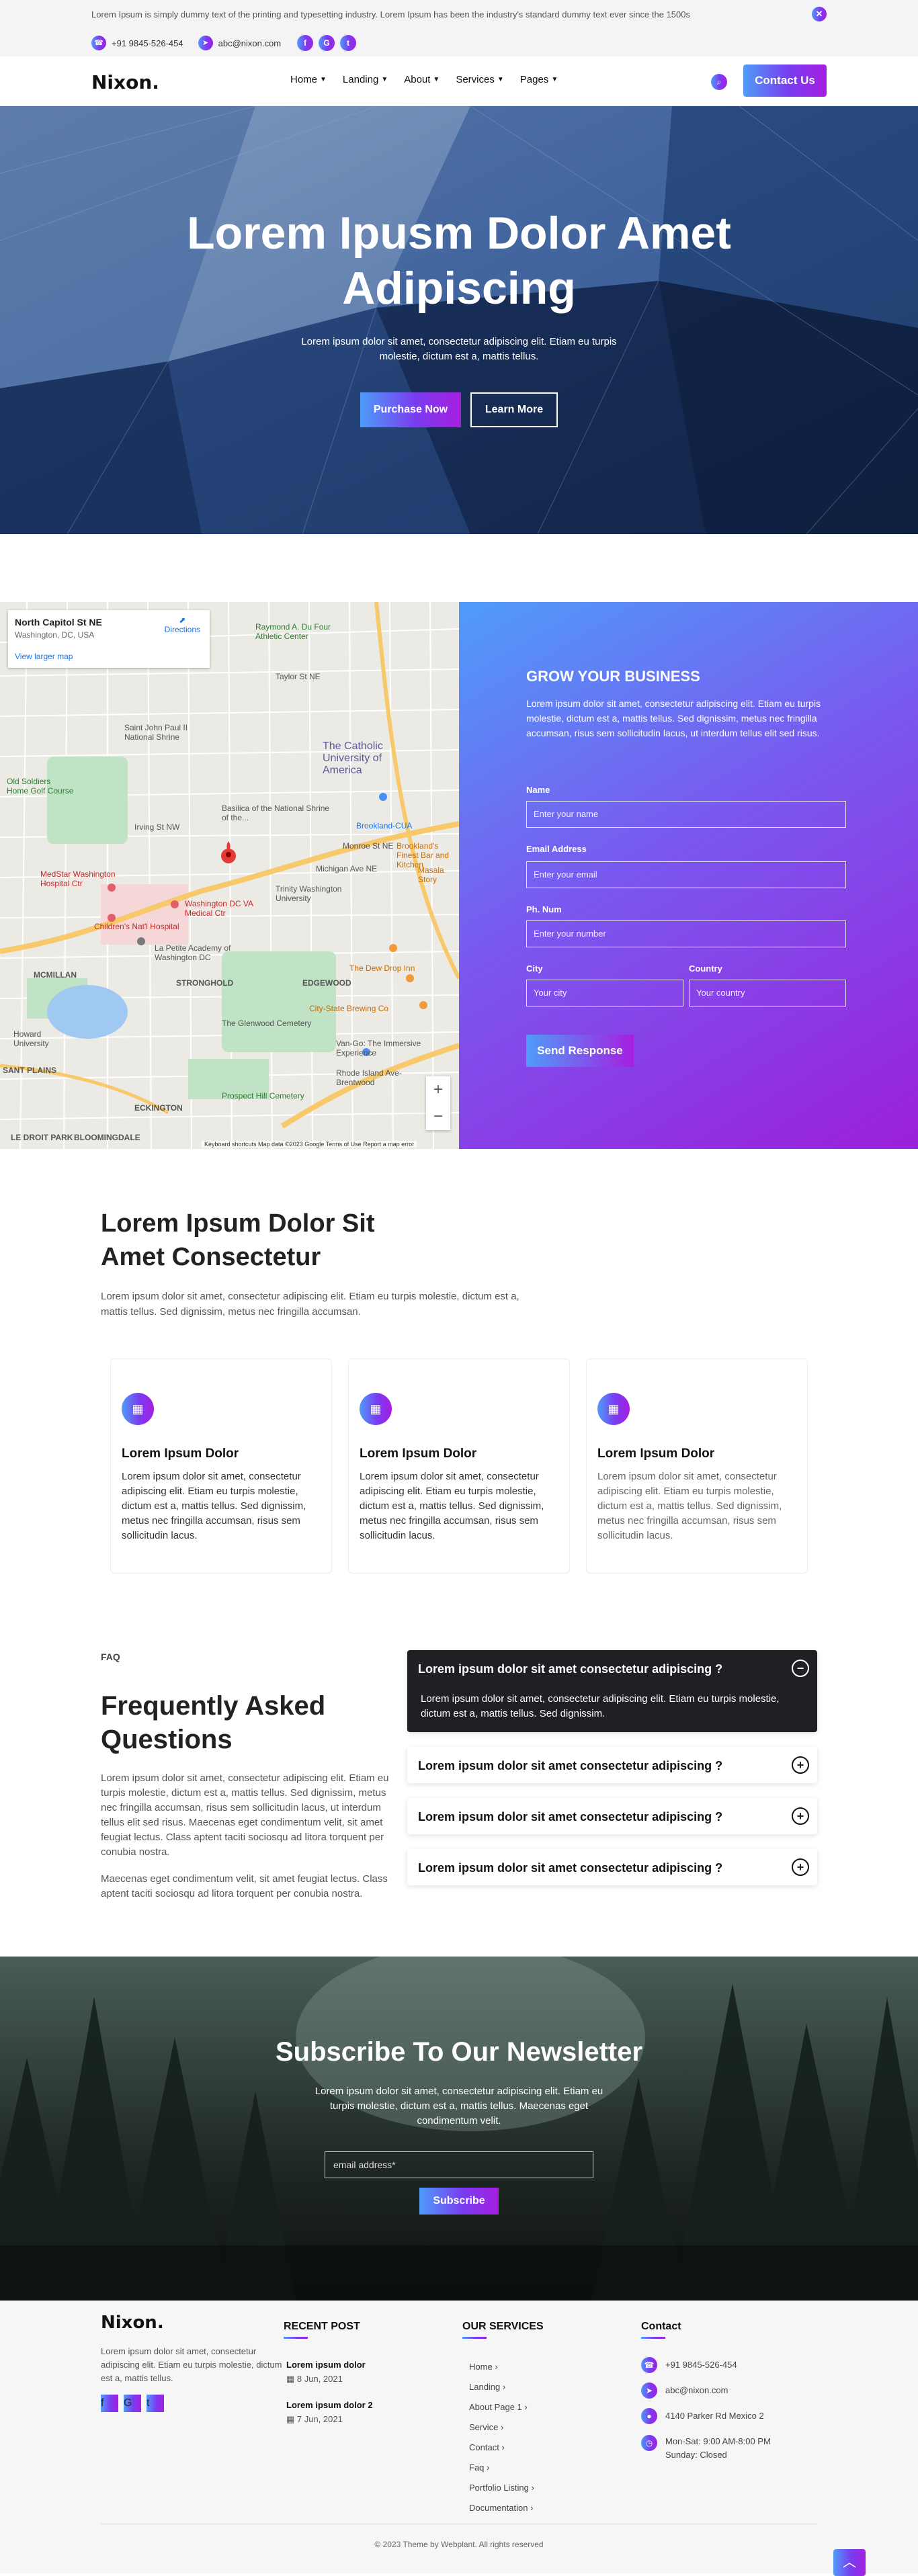  I want to click on nav-item-home: Home ▼, so click(308, 79).